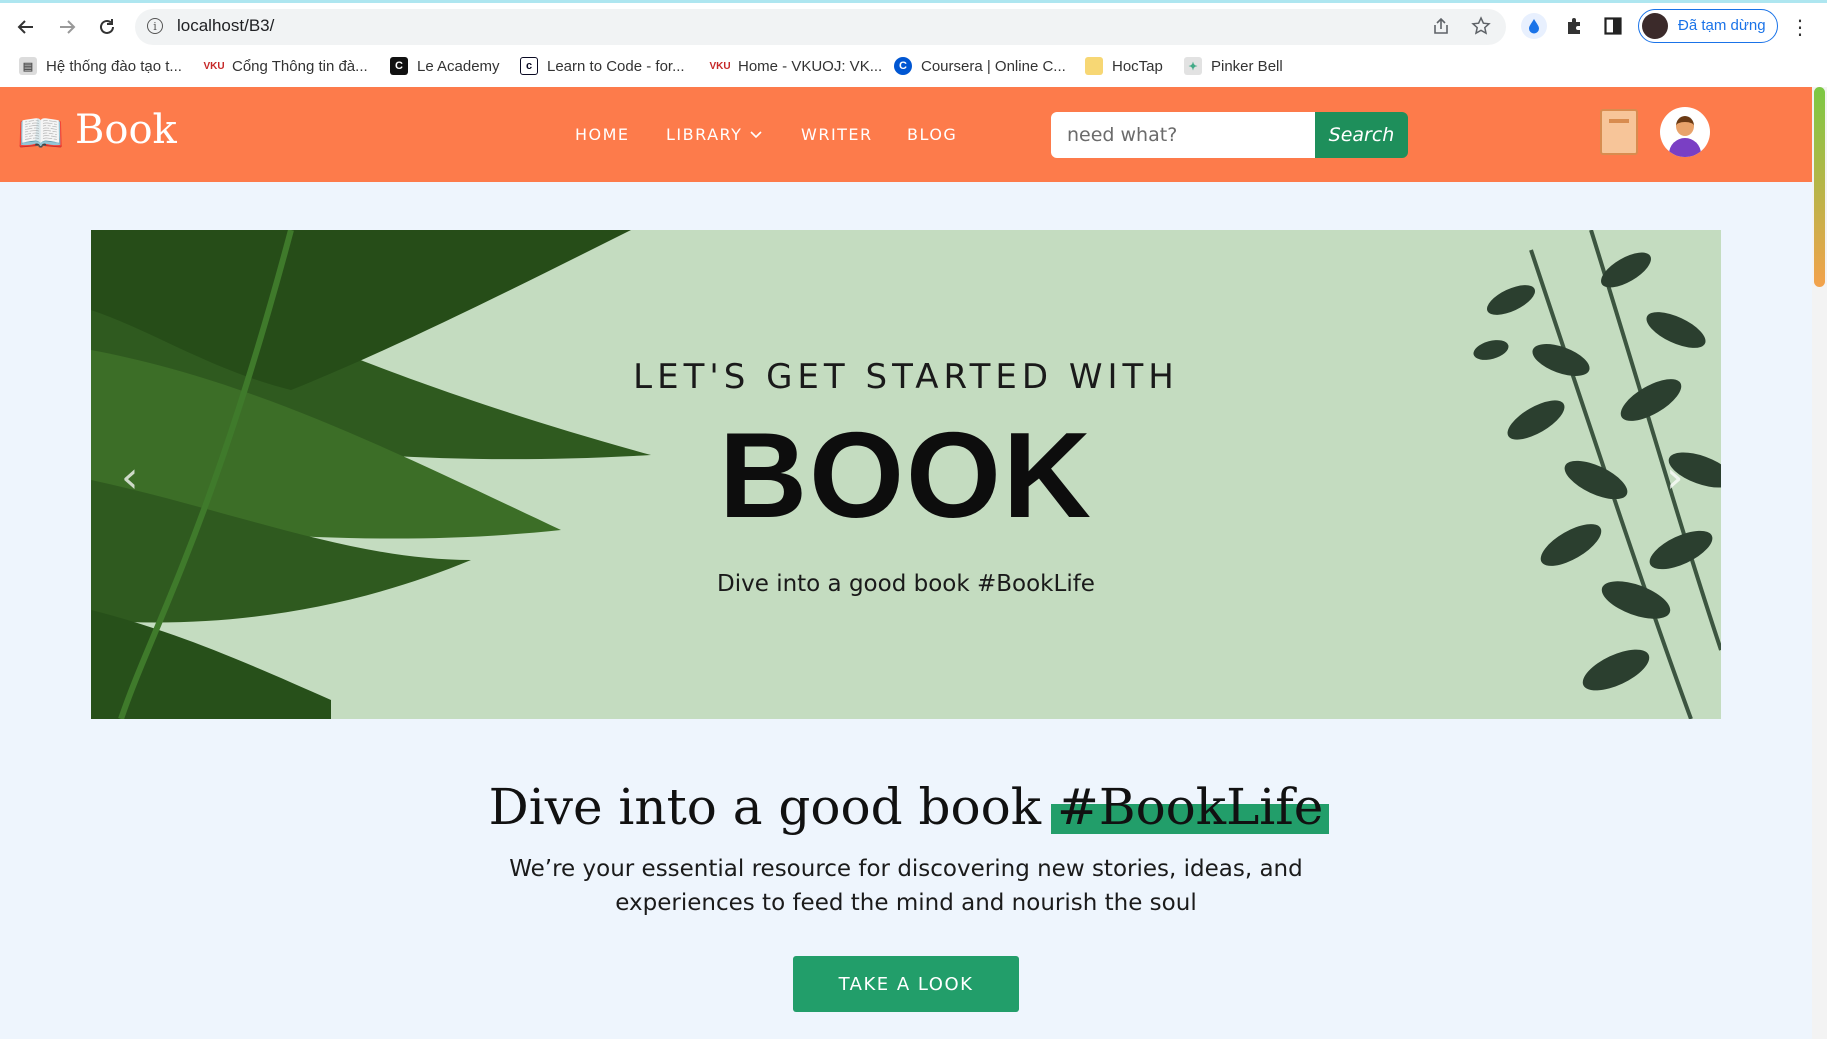 This screenshot has height=1039, width=1827. I want to click on carousel-next-icon: ›, so click(1675, 477).